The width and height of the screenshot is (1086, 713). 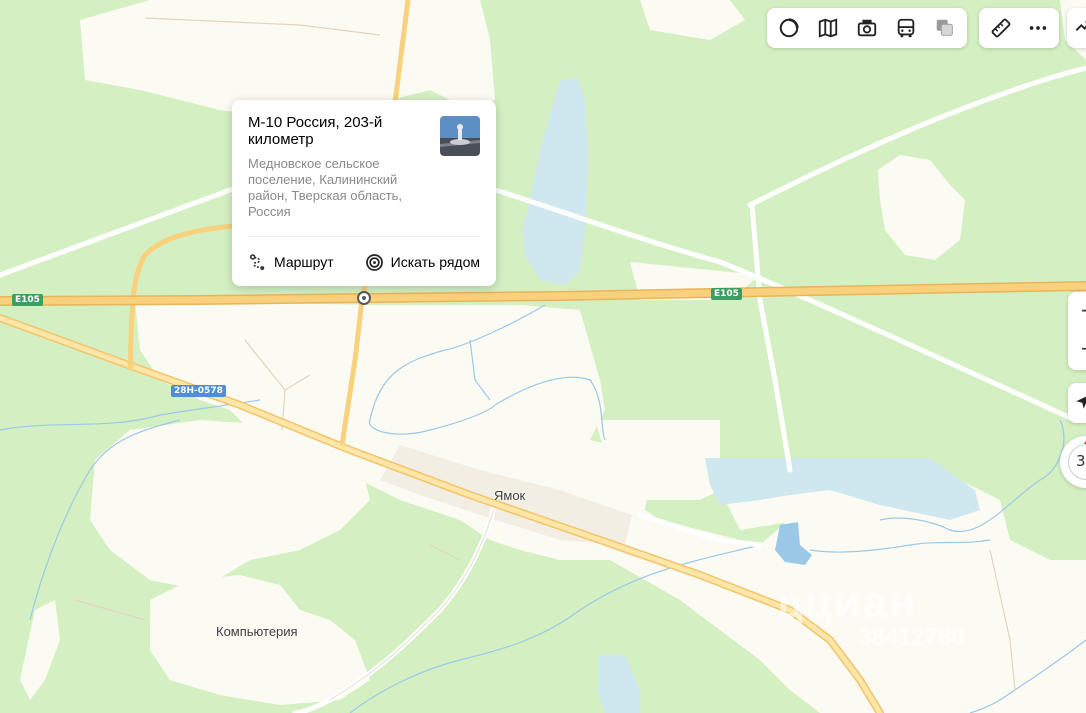 I want to click on ruler-icon, so click(x=1000, y=28).